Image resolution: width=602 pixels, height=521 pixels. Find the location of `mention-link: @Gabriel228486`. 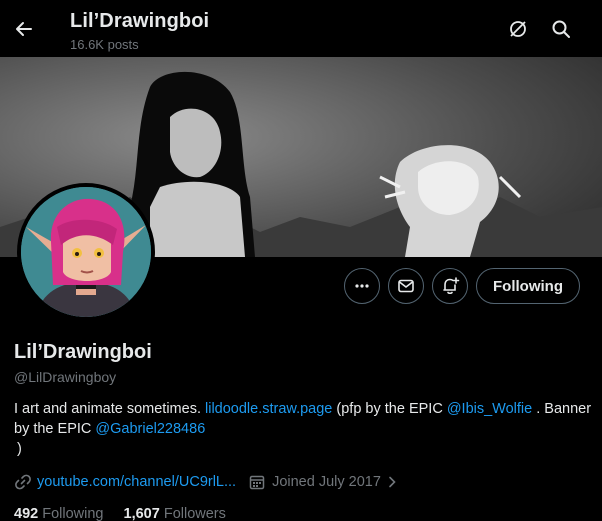

mention-link: @Gabriel228486 is located at coordinates (150, 429).